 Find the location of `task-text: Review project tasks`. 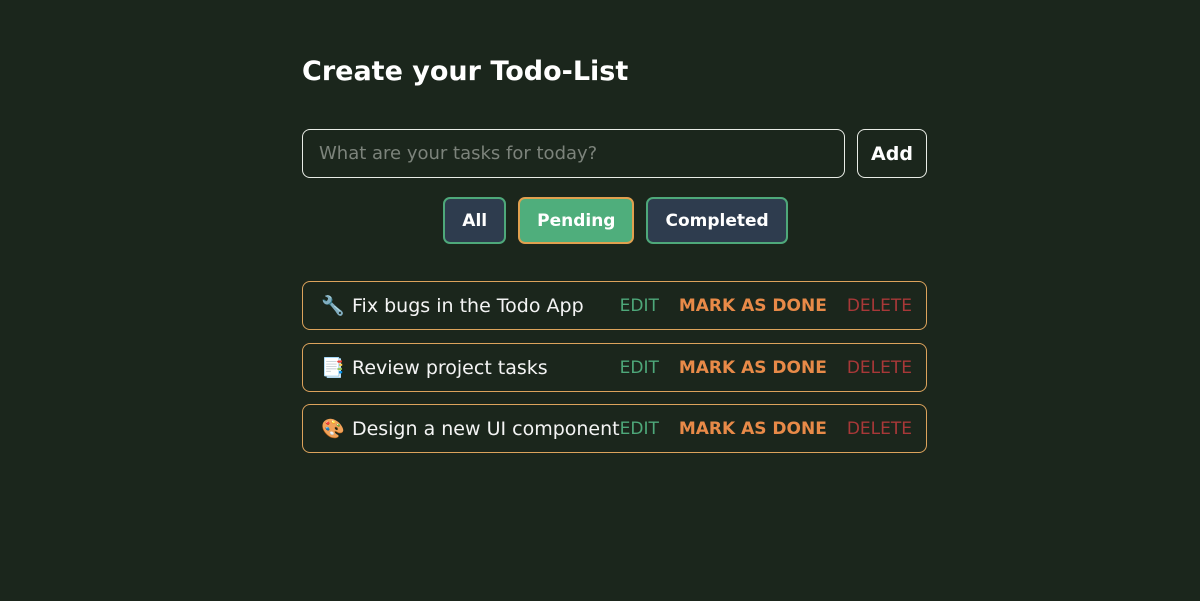

task-text: Review project tasks is located at coordinates (450, 367).